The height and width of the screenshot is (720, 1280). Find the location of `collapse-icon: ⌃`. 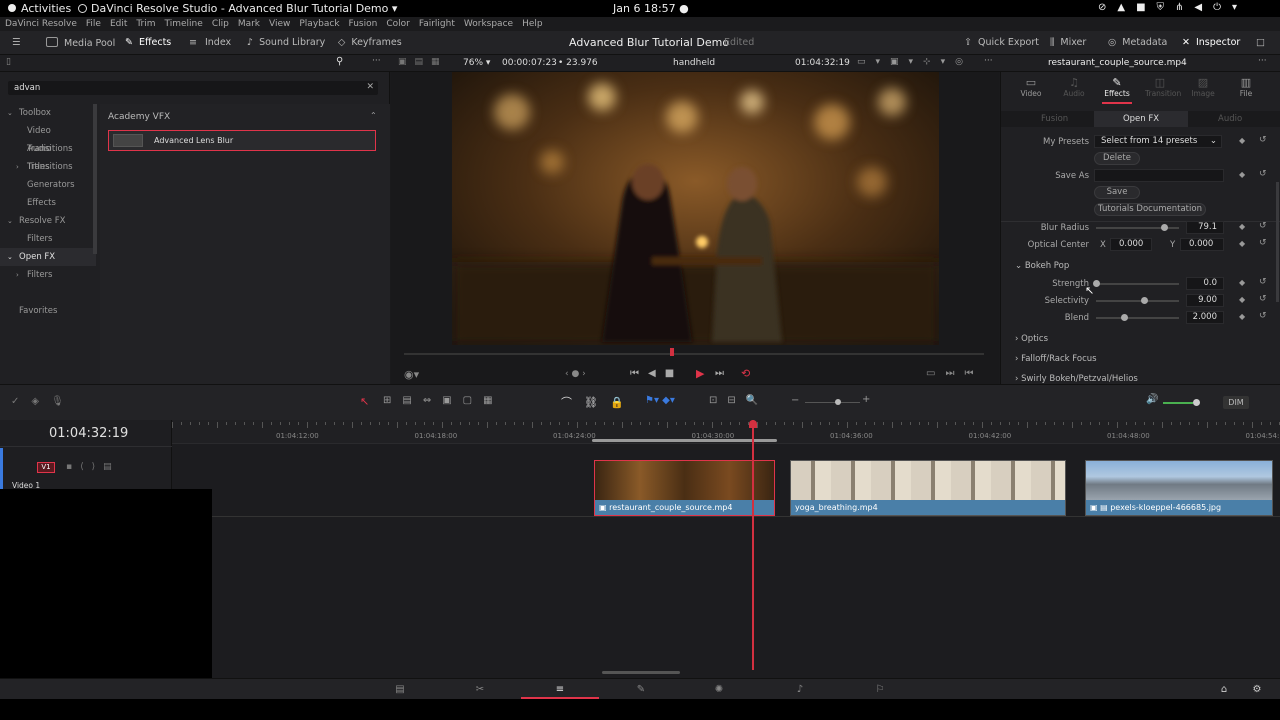

collapse-icon: ⌃ is located at coordinates (373, 115).